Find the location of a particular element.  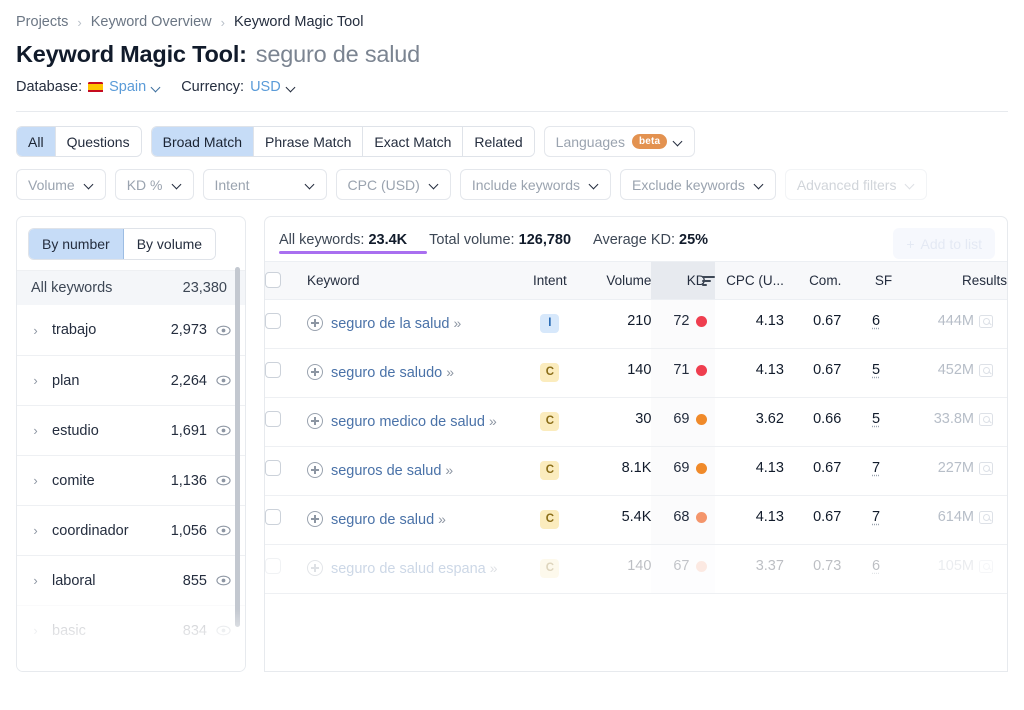

filter-cpc: CPC (USD) is located at coordinates (393, 184).